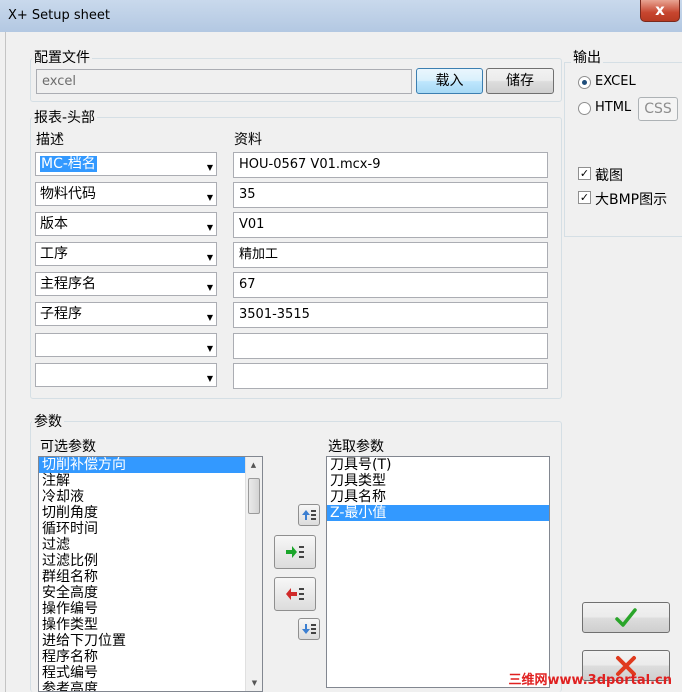 This screenshot has height=692, width=682. What do you see at coordinates (449, 81) in the screenshot?
I see `load-button: 载入` at bounding box center [449, 81].